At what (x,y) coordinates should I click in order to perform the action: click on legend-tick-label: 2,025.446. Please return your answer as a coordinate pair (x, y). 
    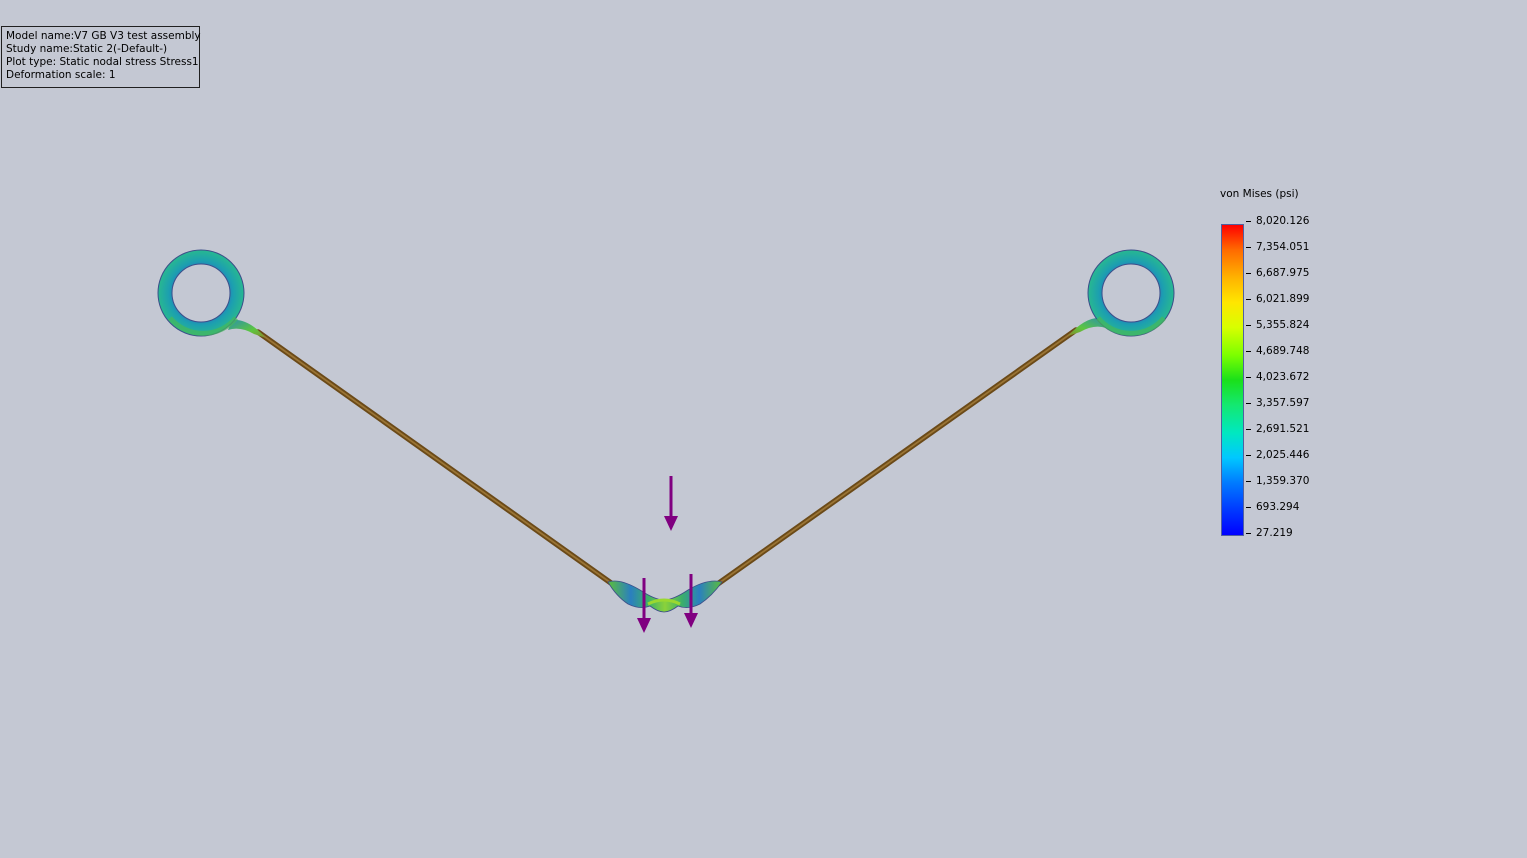
    Looking at the image, I should click on (1283, 455).